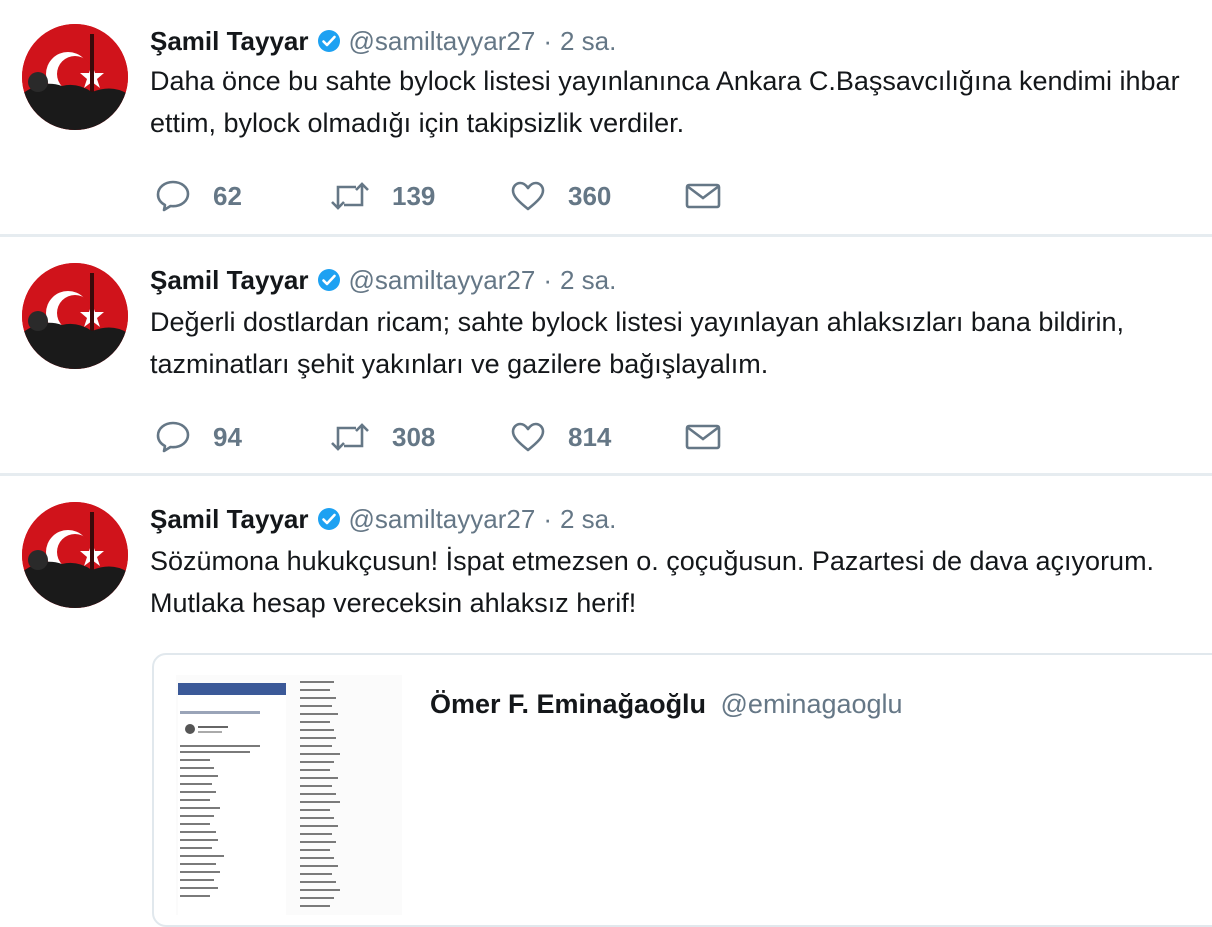  I want to click on like-button: 814, so click(597, 437).